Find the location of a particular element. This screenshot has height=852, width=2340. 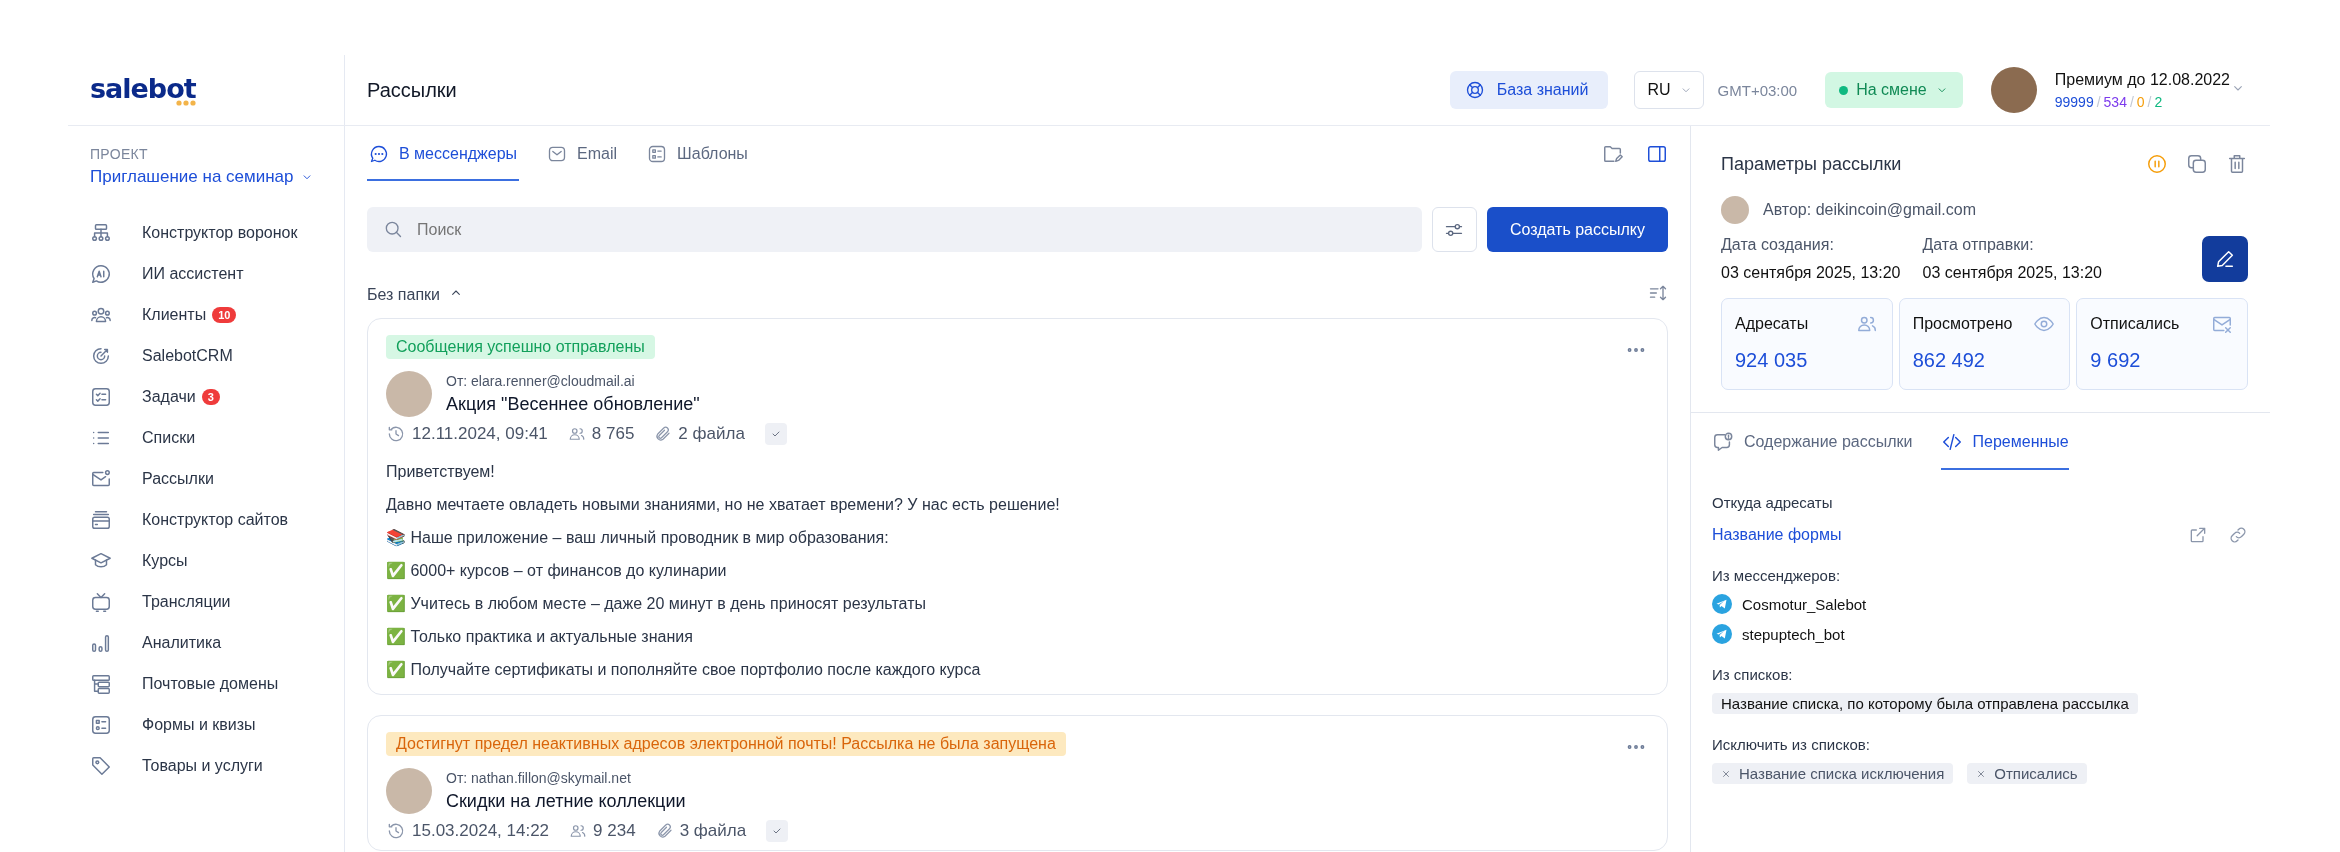

stat-label: Просмотрено is located at coordinates (1962, 324).